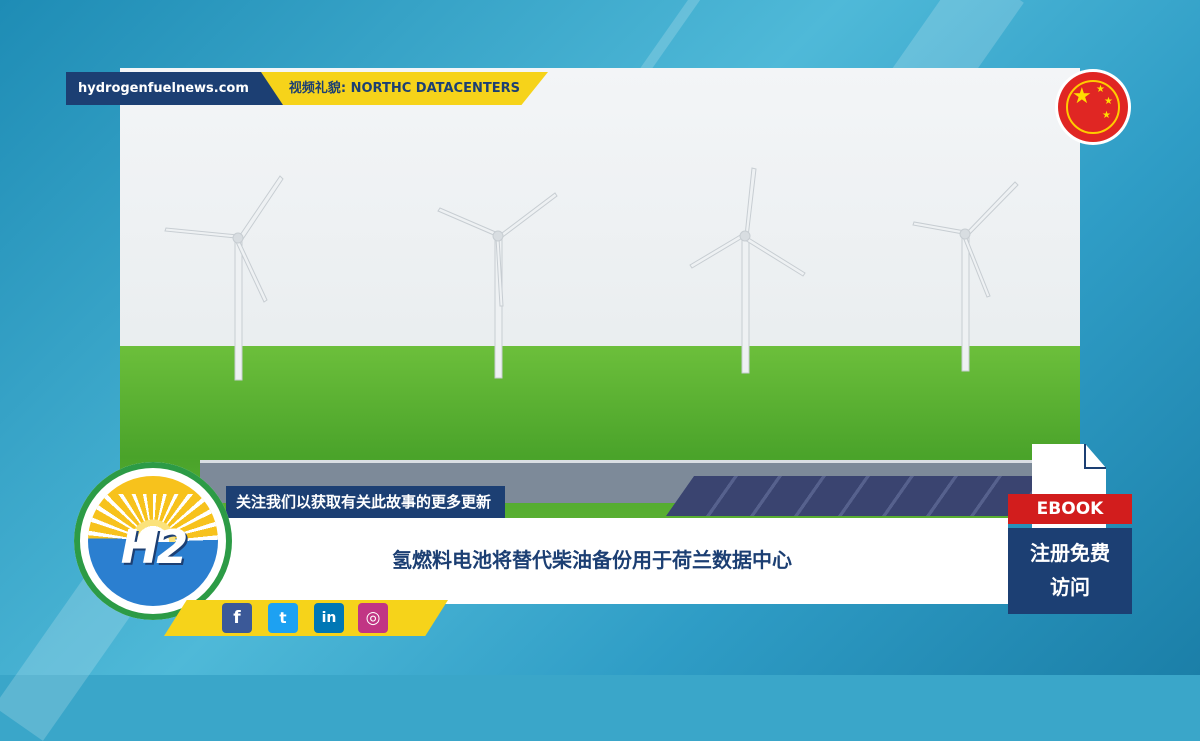 This screenshot has height=741, width=1200. What do you see at coordinates (329, 618) in the screenshot?
I see `linkedin-icon: in` at bounding box center [329, 618].